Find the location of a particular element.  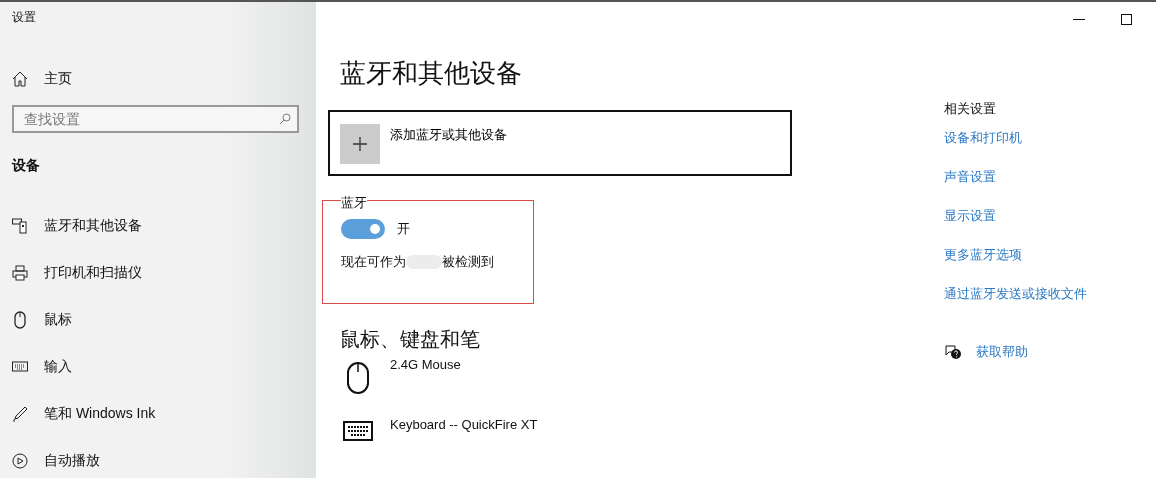

status-text: 现在可作为 is located at coordinates (373, 262).